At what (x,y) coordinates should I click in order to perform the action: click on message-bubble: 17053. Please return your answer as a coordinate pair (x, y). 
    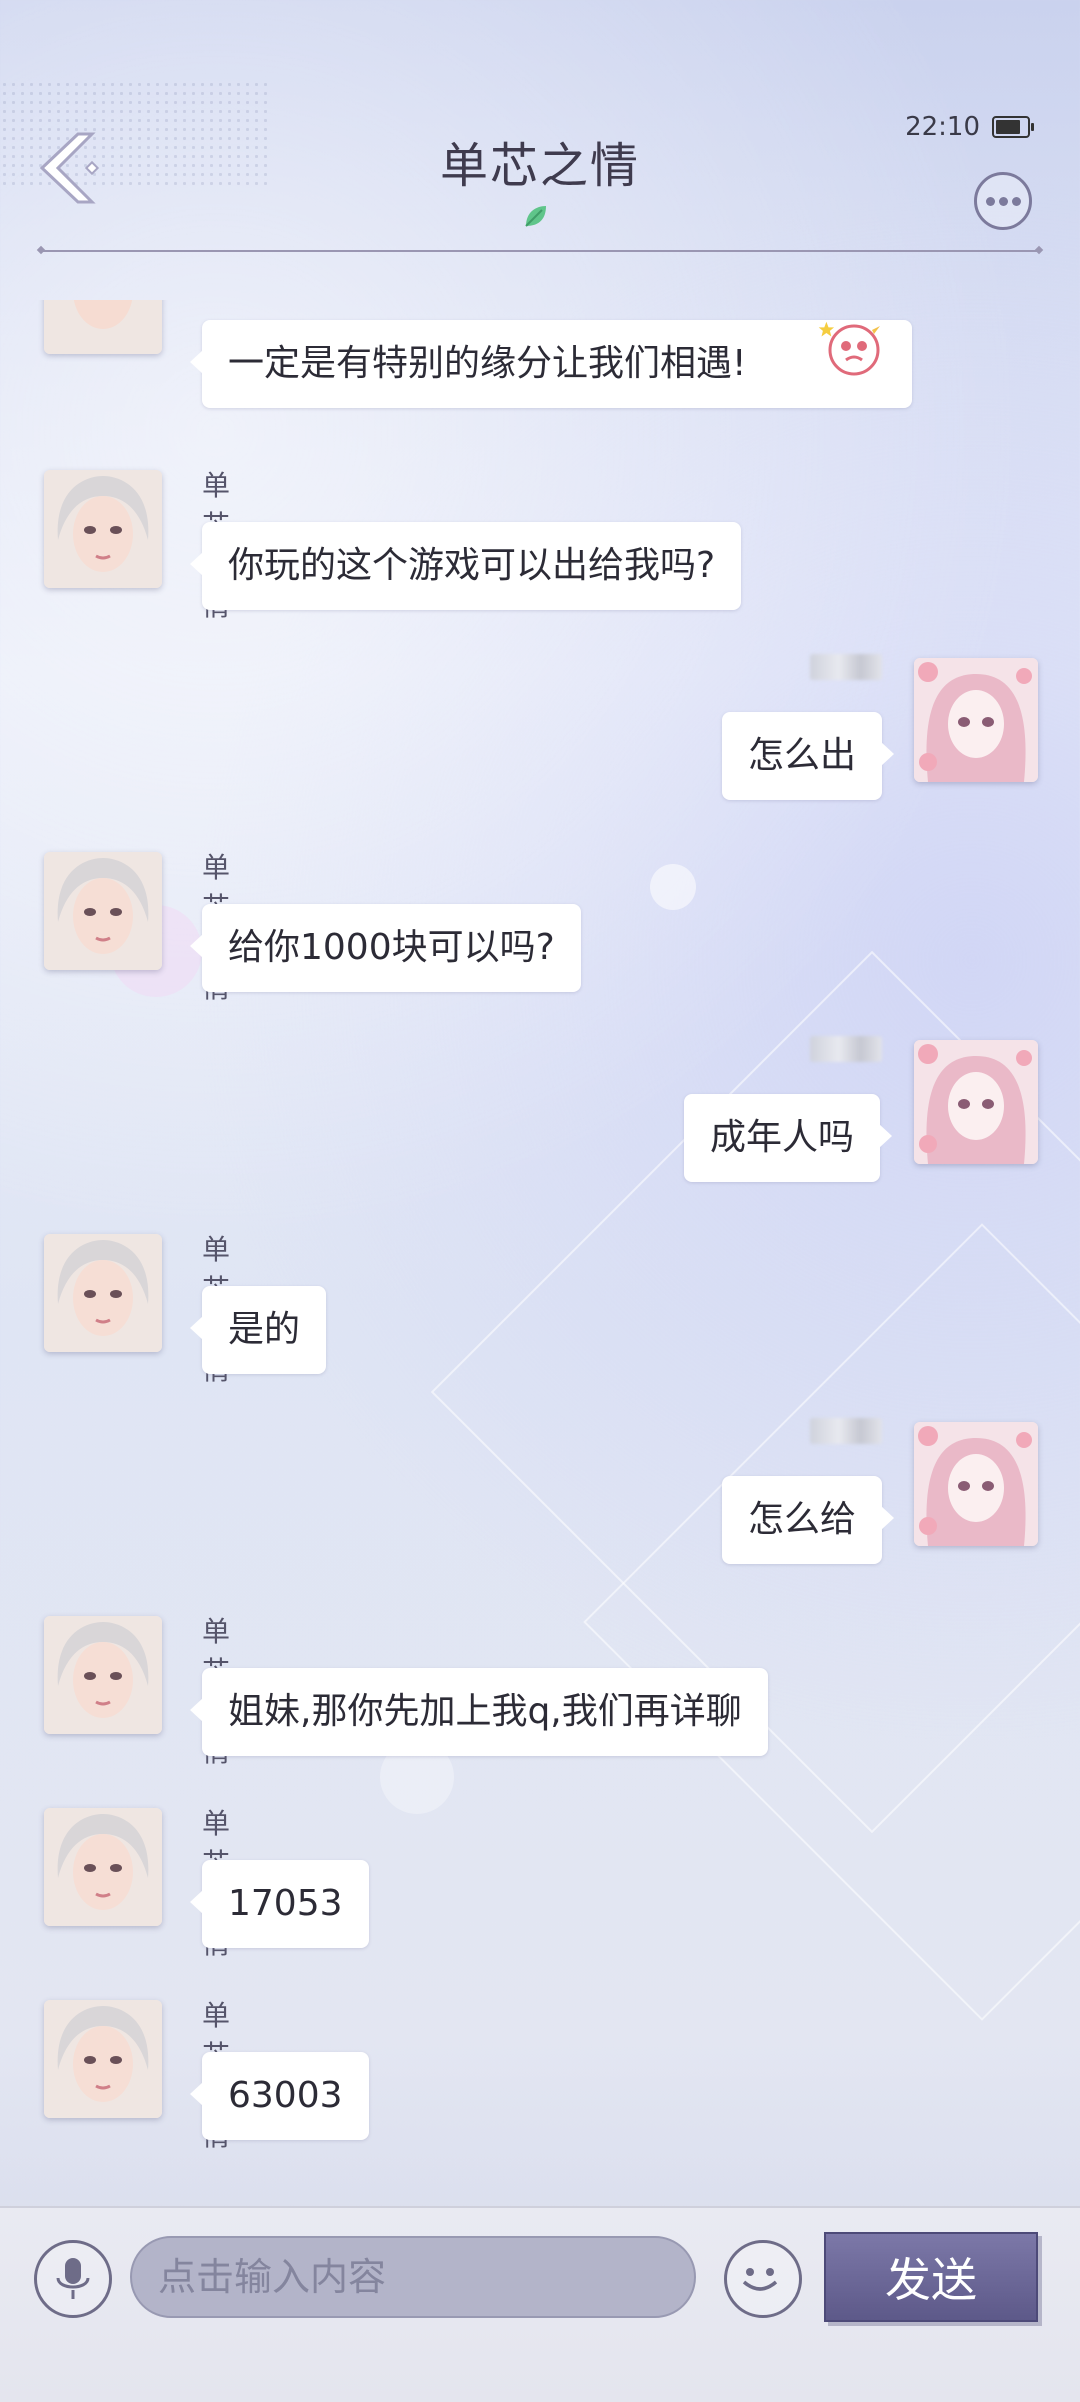
    Looking at the image, I should click on (279, 1904).